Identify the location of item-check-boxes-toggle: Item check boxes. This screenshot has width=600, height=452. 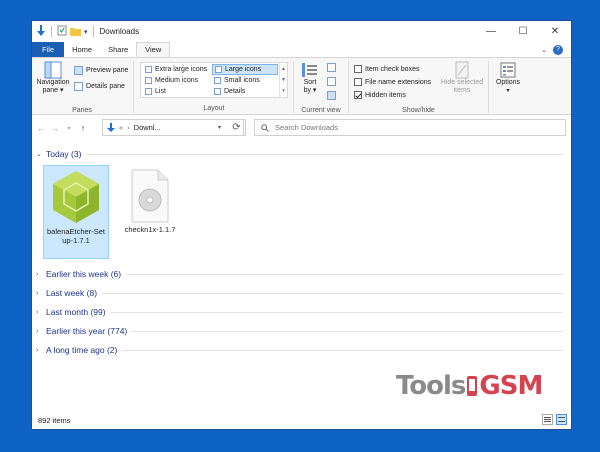
(386, 69).